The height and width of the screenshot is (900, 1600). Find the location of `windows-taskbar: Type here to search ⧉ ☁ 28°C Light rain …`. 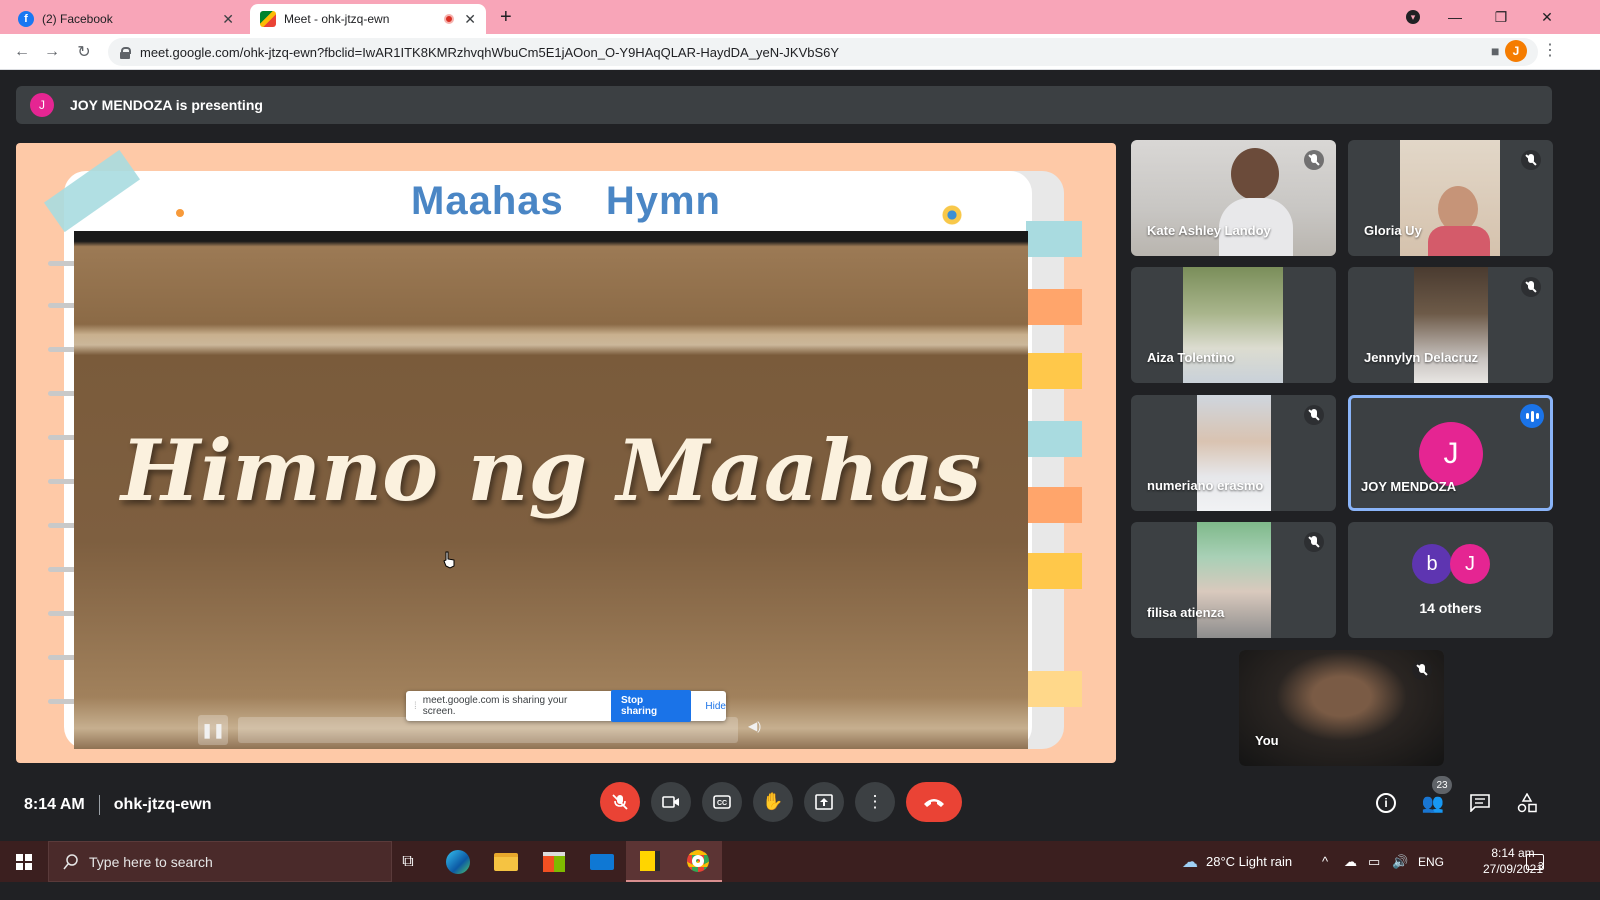

windows-taskbar: Type here to search ⧉ ☁ 28°C Light rain … is located at coordinates (800, 861).